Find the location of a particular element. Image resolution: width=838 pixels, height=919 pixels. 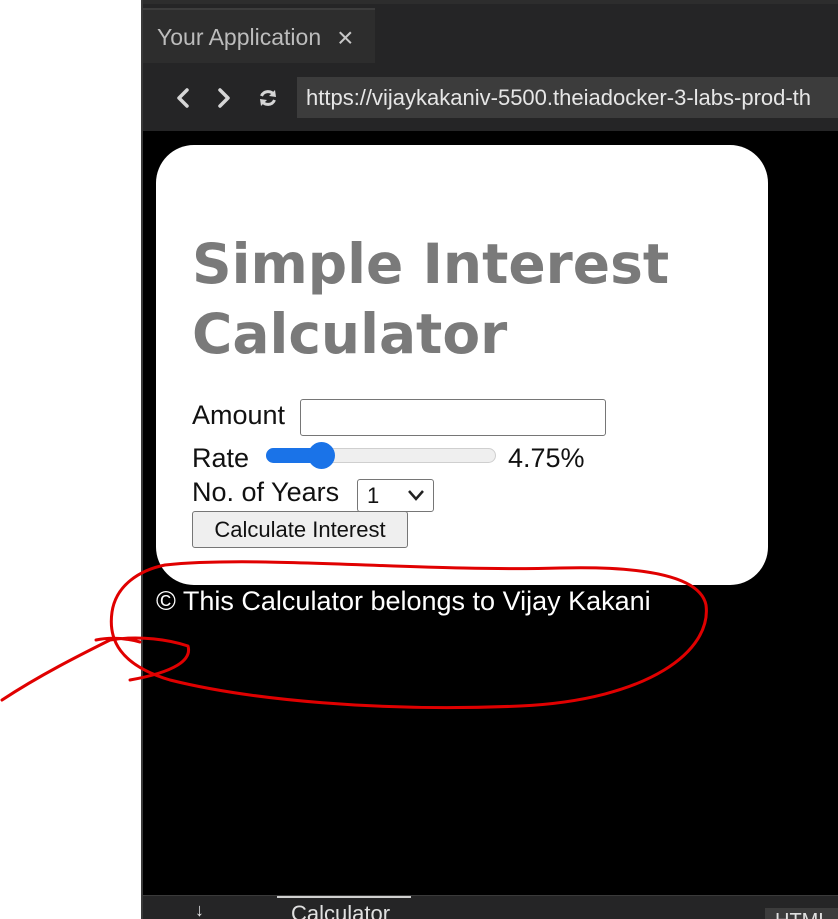

close-icon: × is located at coordinates (345, 37).